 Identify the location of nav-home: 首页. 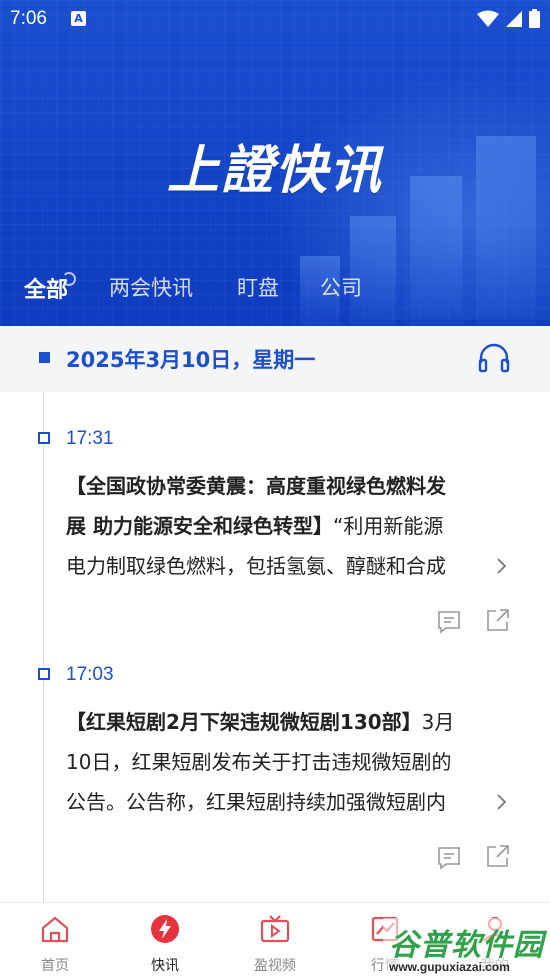
(55, 941).